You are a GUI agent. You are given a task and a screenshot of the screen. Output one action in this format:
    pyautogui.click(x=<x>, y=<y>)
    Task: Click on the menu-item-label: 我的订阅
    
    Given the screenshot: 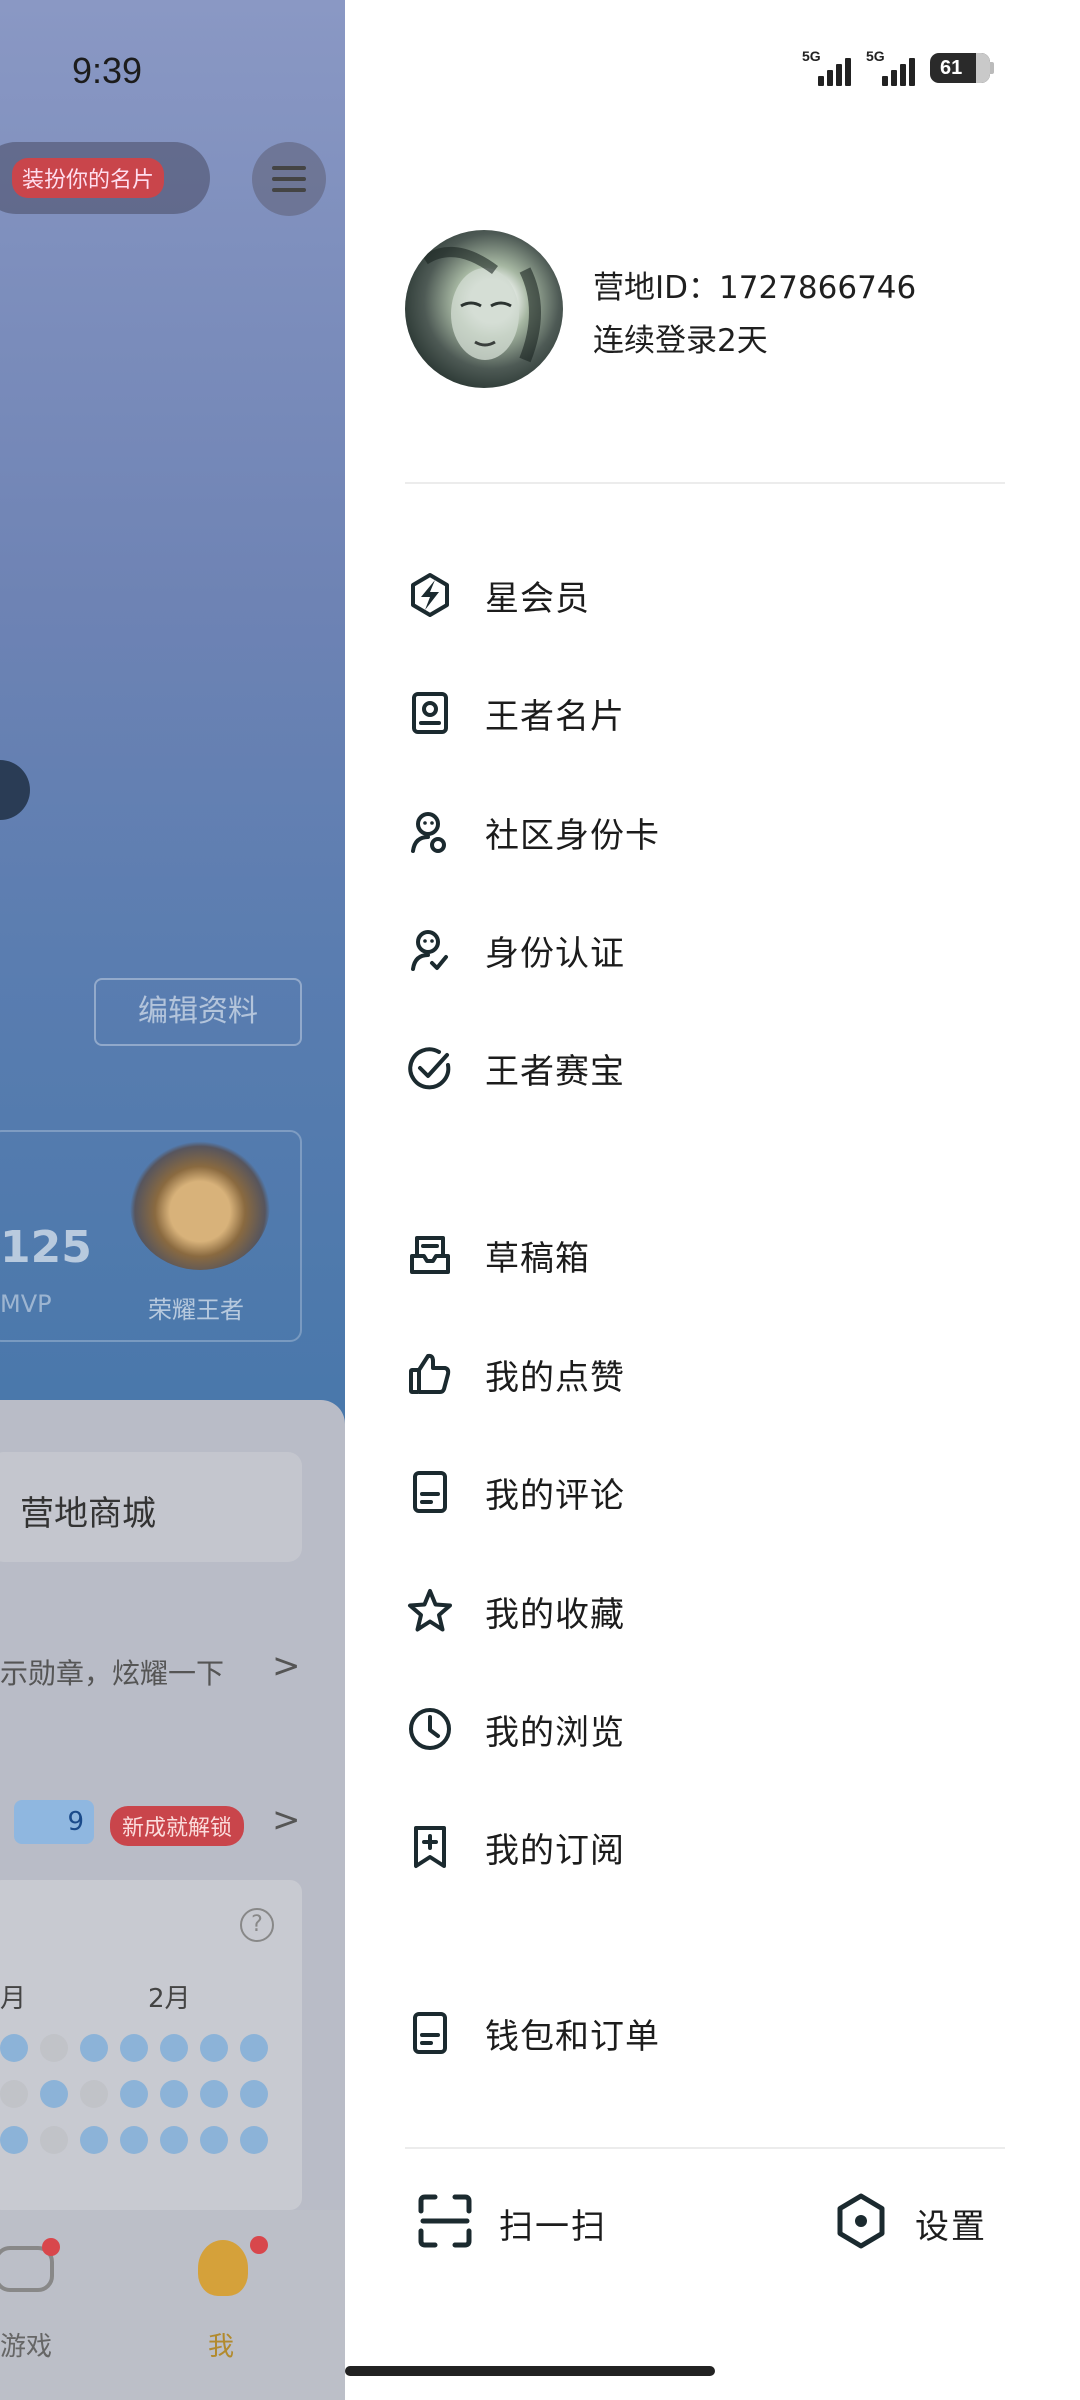 What is the action you would take?
    pyautogui.click(x=555, y=1850)
    